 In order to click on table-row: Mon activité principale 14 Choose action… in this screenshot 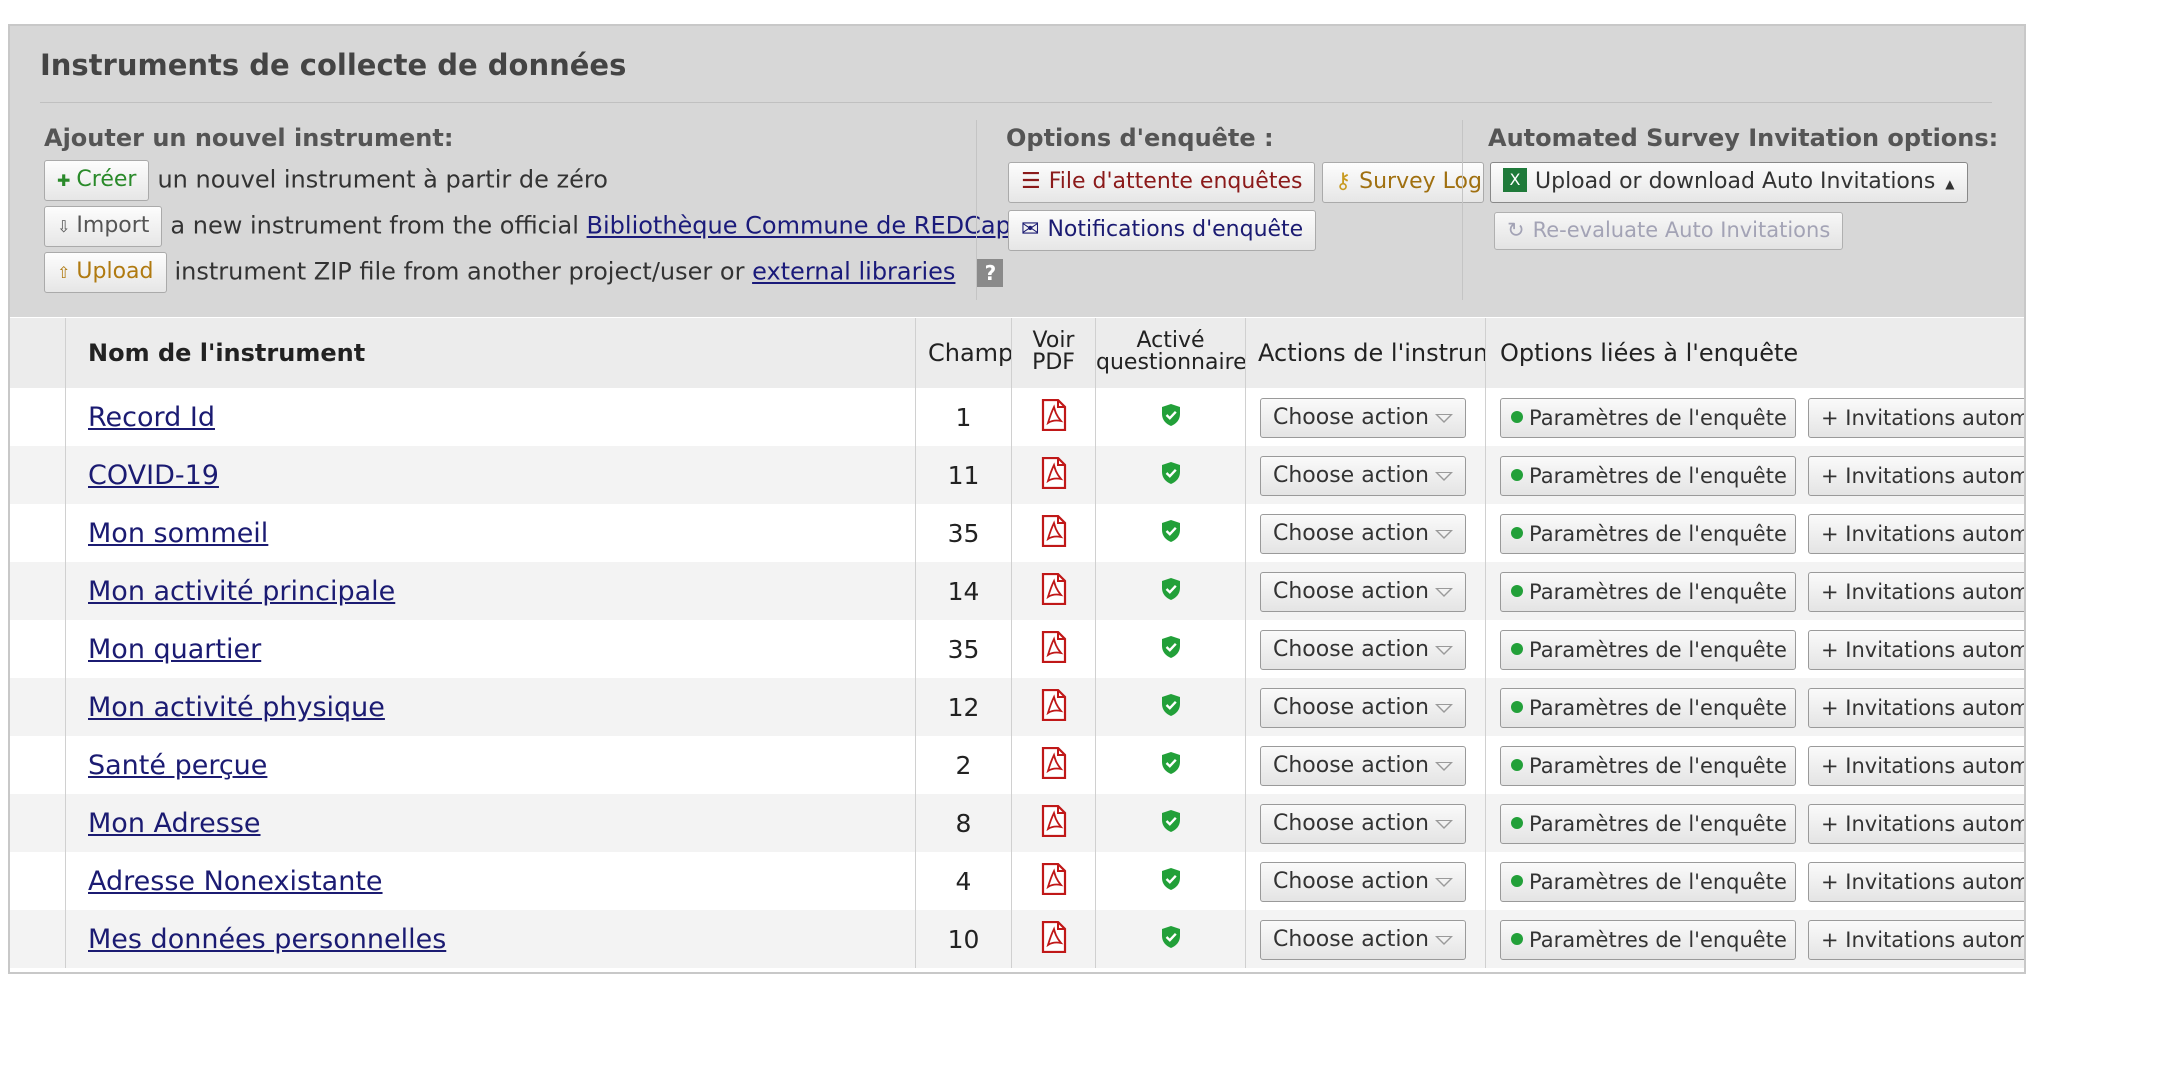, I will do `click(1017, 591)`.